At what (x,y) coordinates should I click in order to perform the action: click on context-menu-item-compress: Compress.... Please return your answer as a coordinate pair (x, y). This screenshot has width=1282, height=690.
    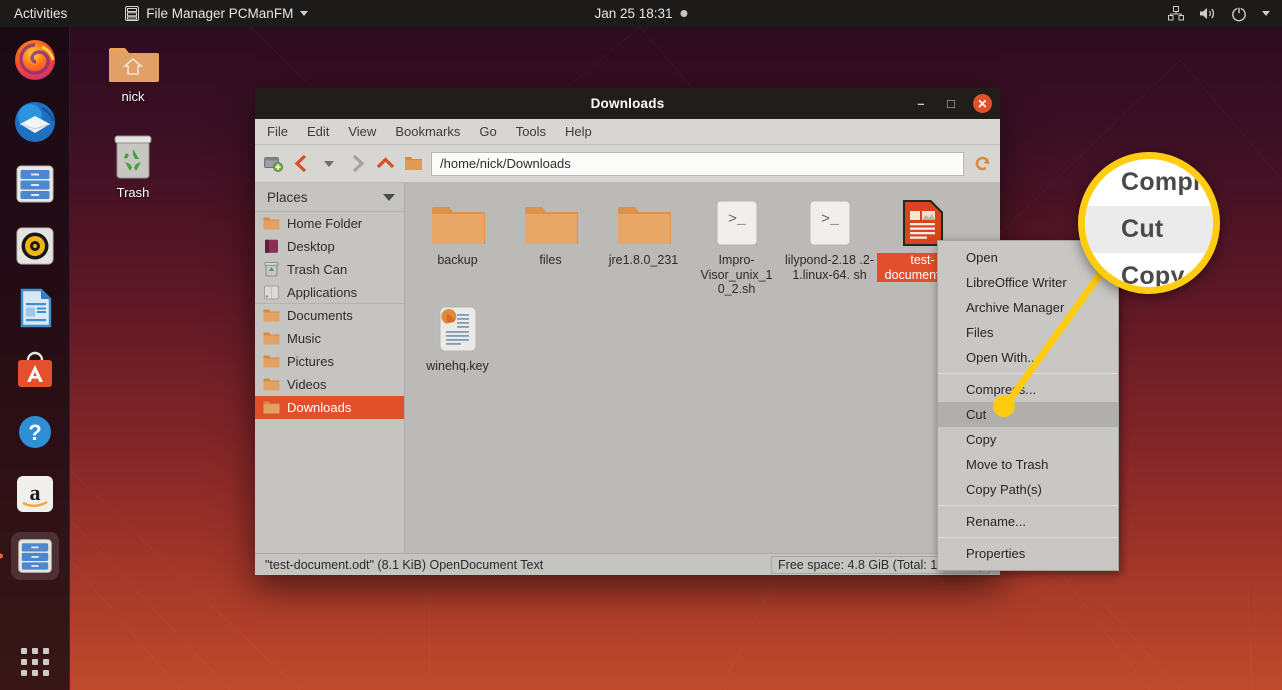
    Looking at the image, I should click on (1028, 389).